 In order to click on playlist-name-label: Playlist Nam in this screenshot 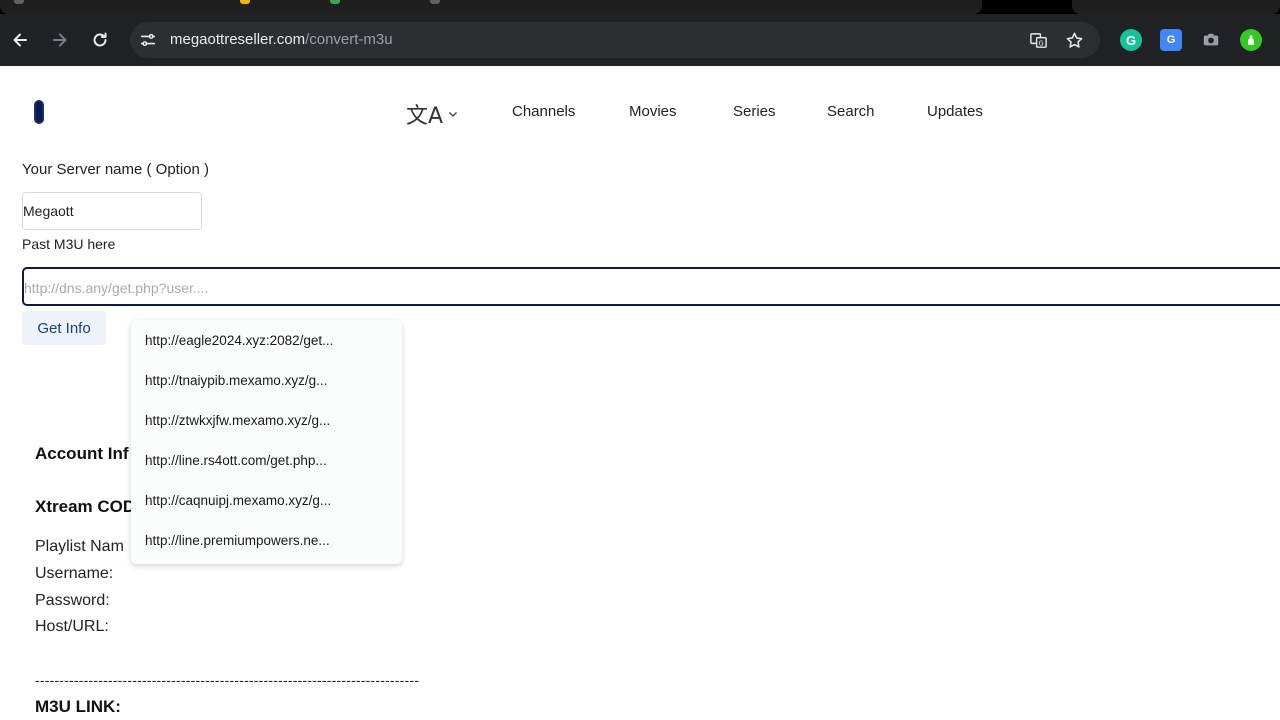, I will do `click(79, 546)`.